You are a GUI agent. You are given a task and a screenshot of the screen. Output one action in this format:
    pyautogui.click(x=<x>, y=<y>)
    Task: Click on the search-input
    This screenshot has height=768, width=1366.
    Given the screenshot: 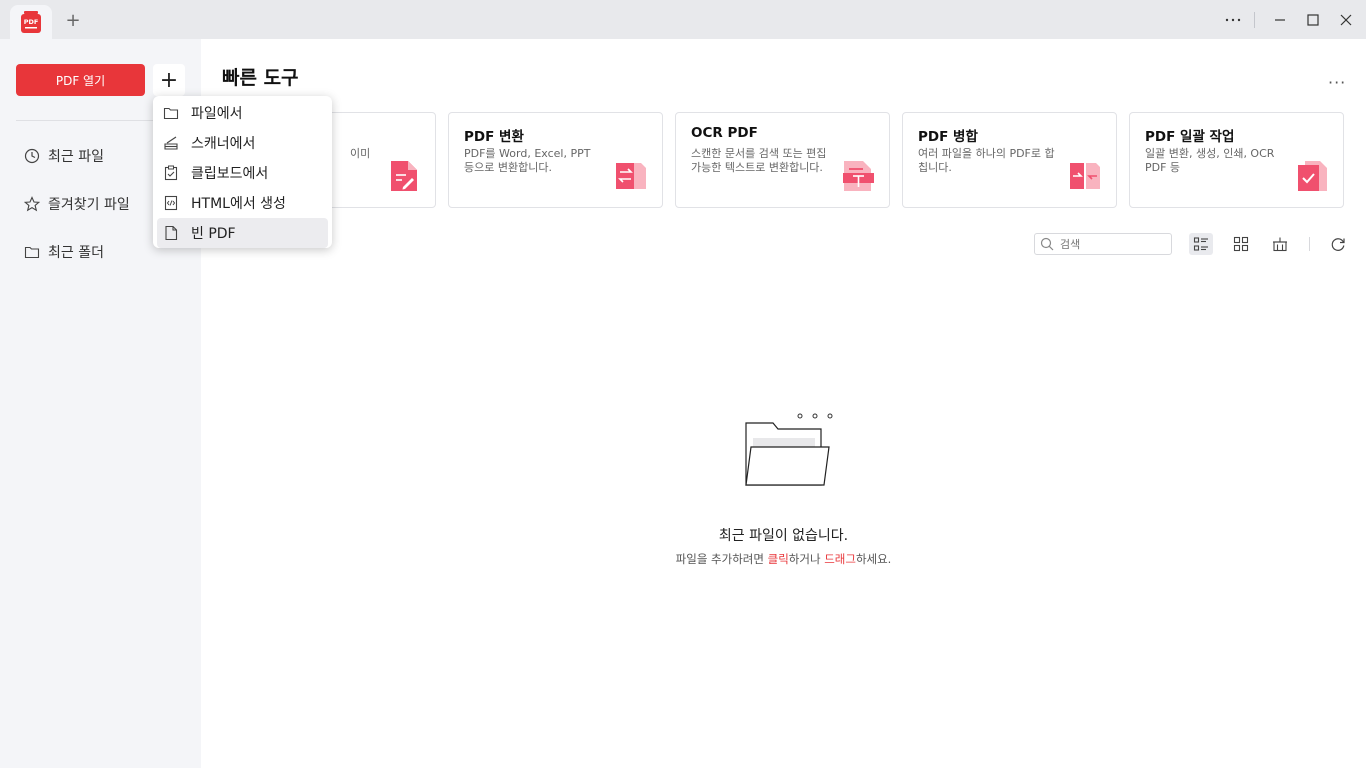 What is the action you would take?
    pyautogui.click(x=1110, y=244)
    